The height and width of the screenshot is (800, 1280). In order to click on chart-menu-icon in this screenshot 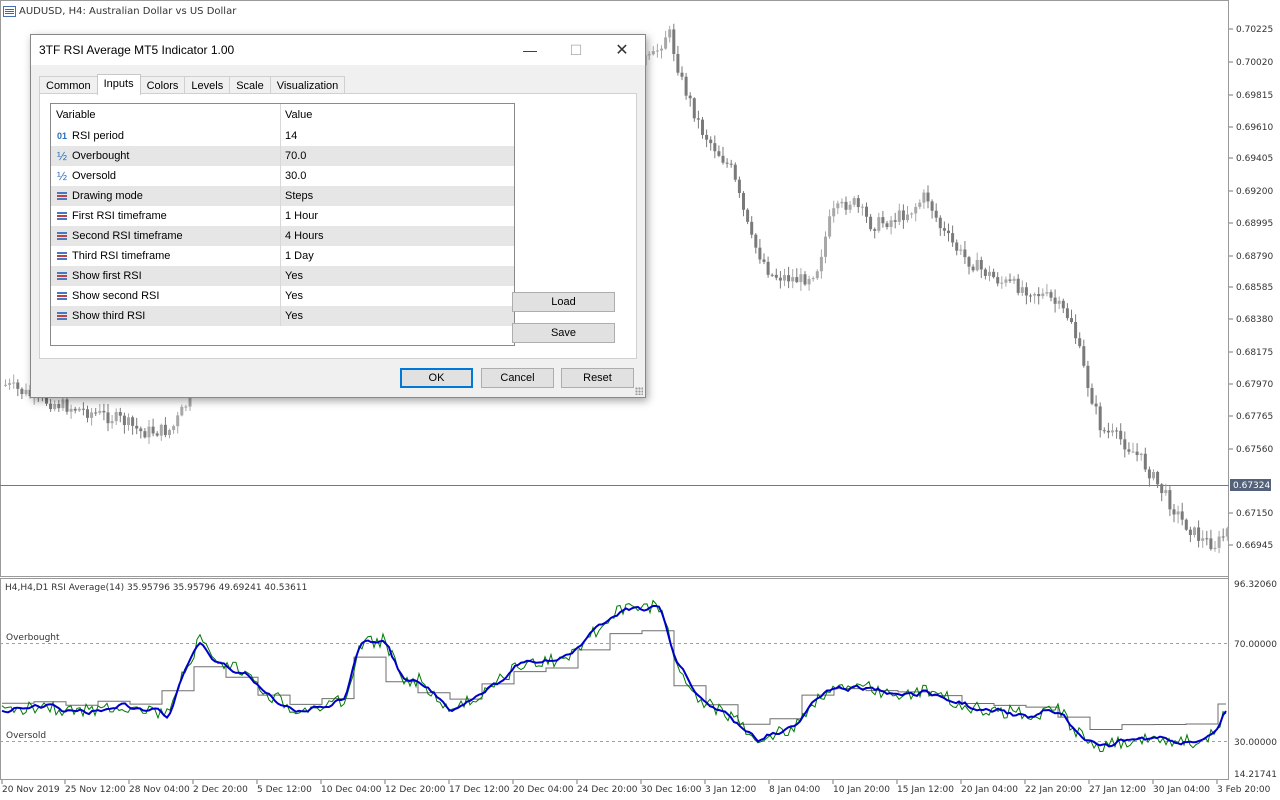, I will do `click(9, 11)`.